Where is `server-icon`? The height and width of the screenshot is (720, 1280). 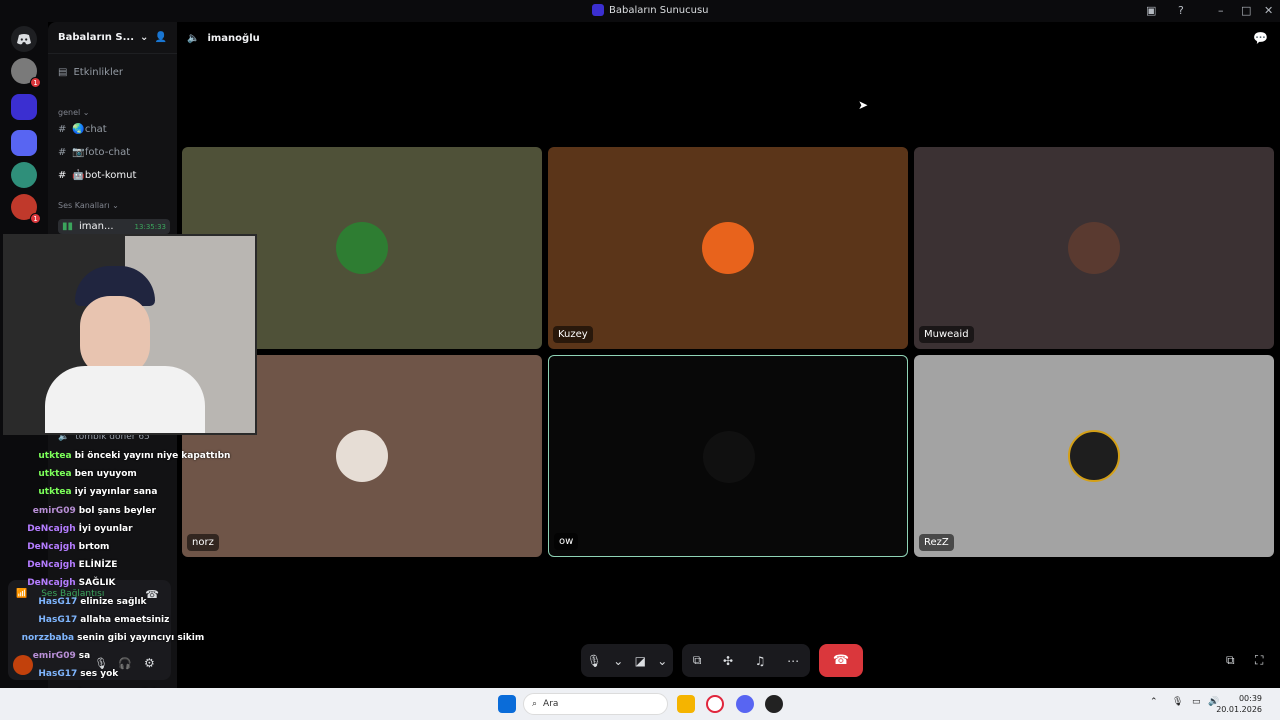
server-icon is located at coordinates (598, 10).